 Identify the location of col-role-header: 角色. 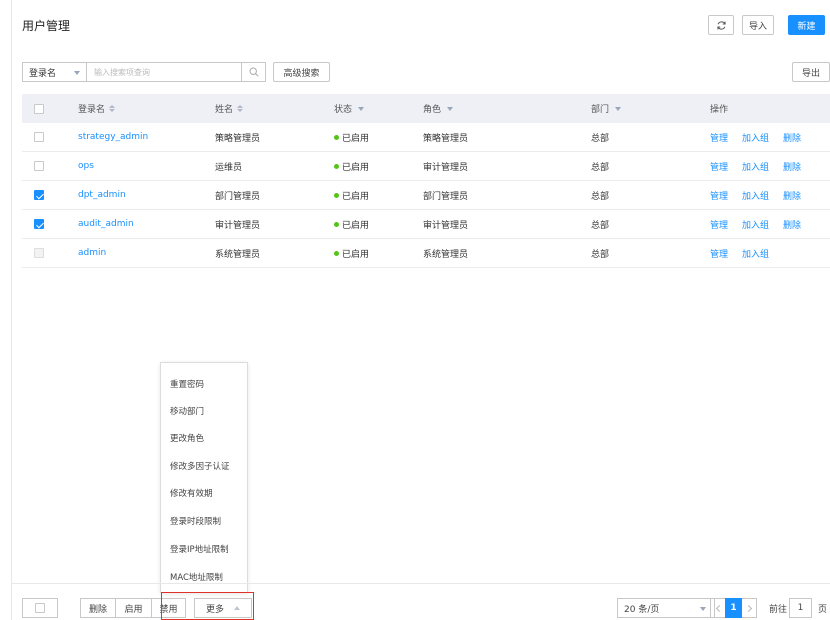
(438, 108).